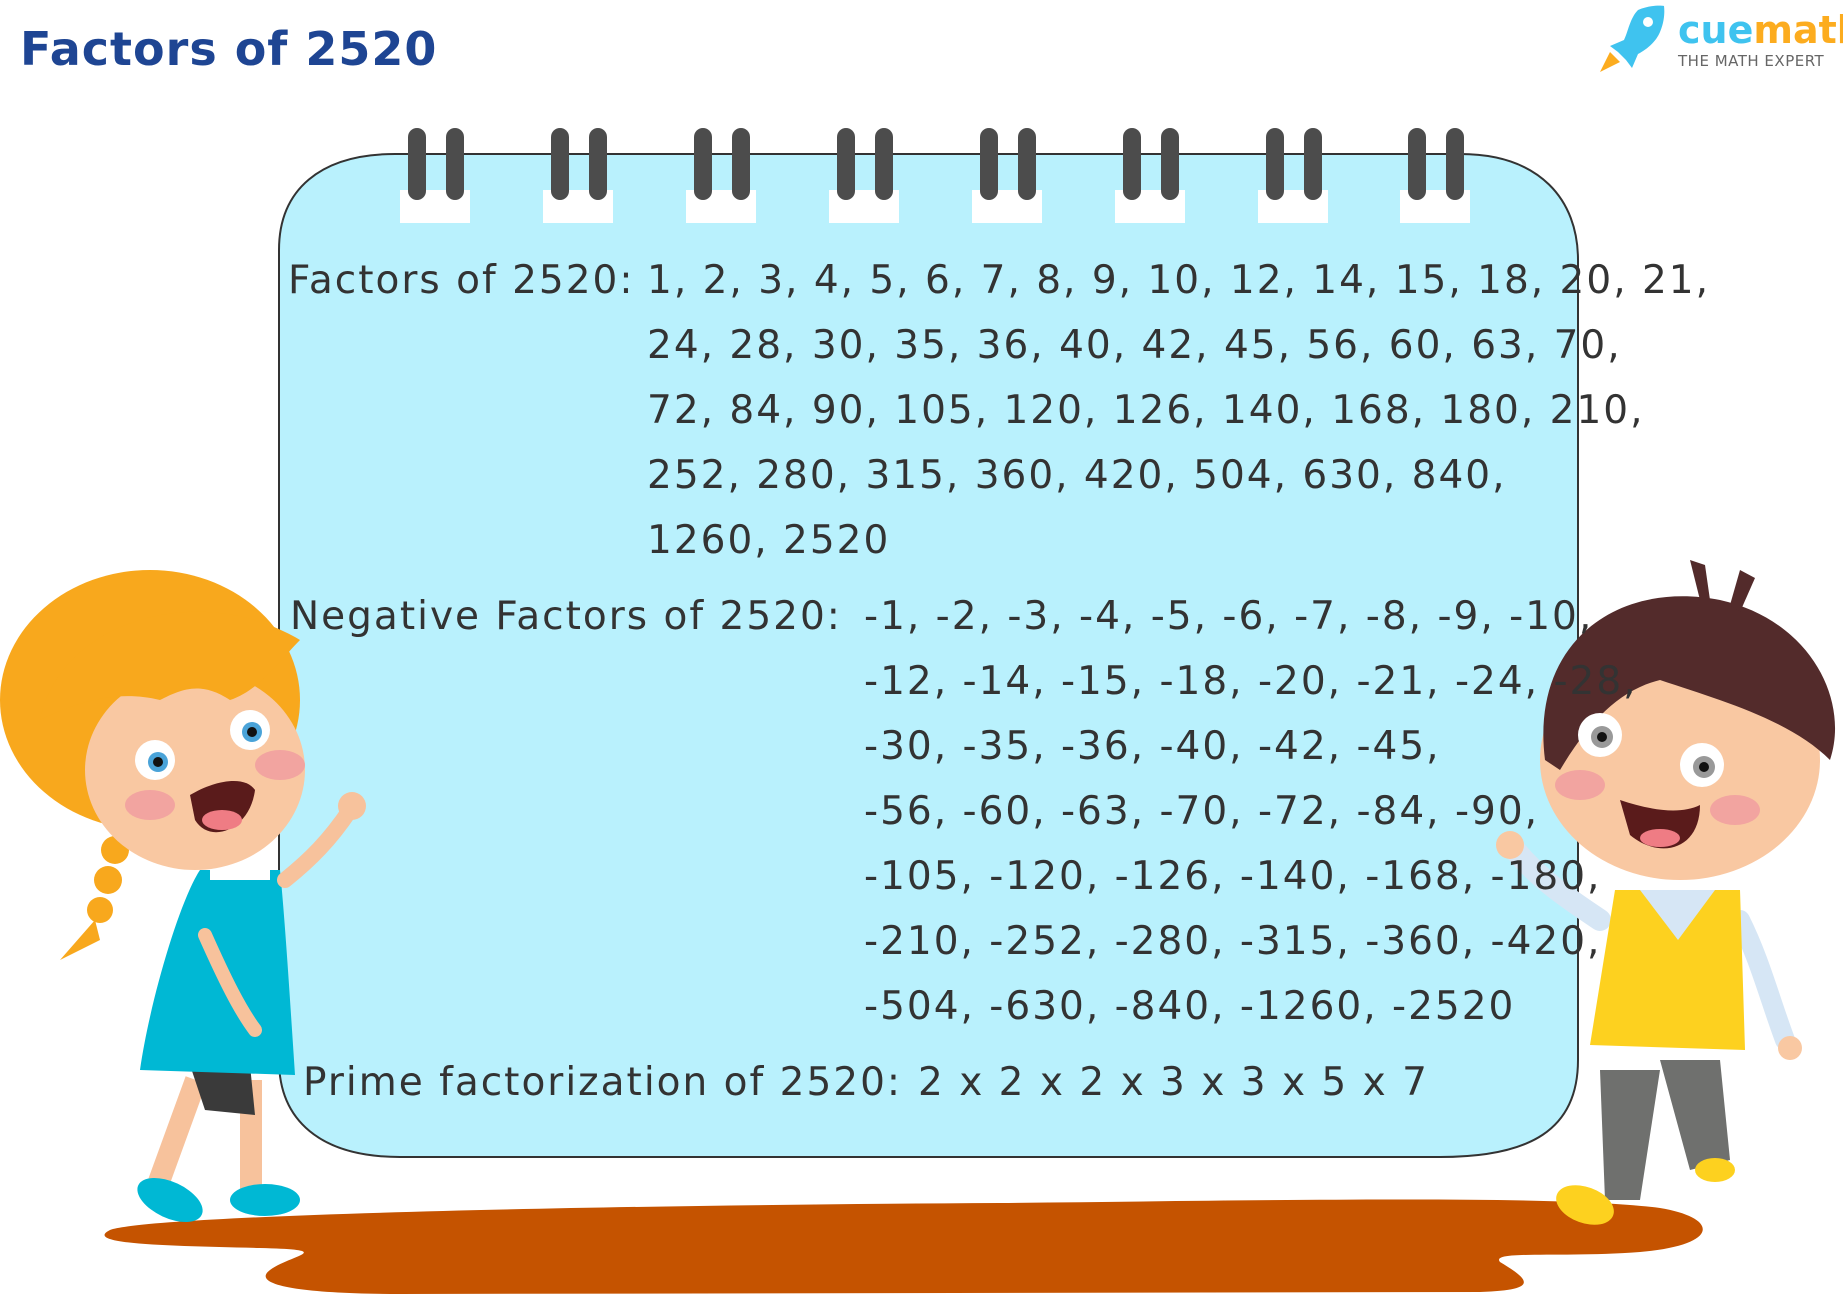 This screenshot has height=1294, width=1843. I want to click on negative-factors-line: -30, -35, -36, -40, -42, -45,, so click(1152, 746).